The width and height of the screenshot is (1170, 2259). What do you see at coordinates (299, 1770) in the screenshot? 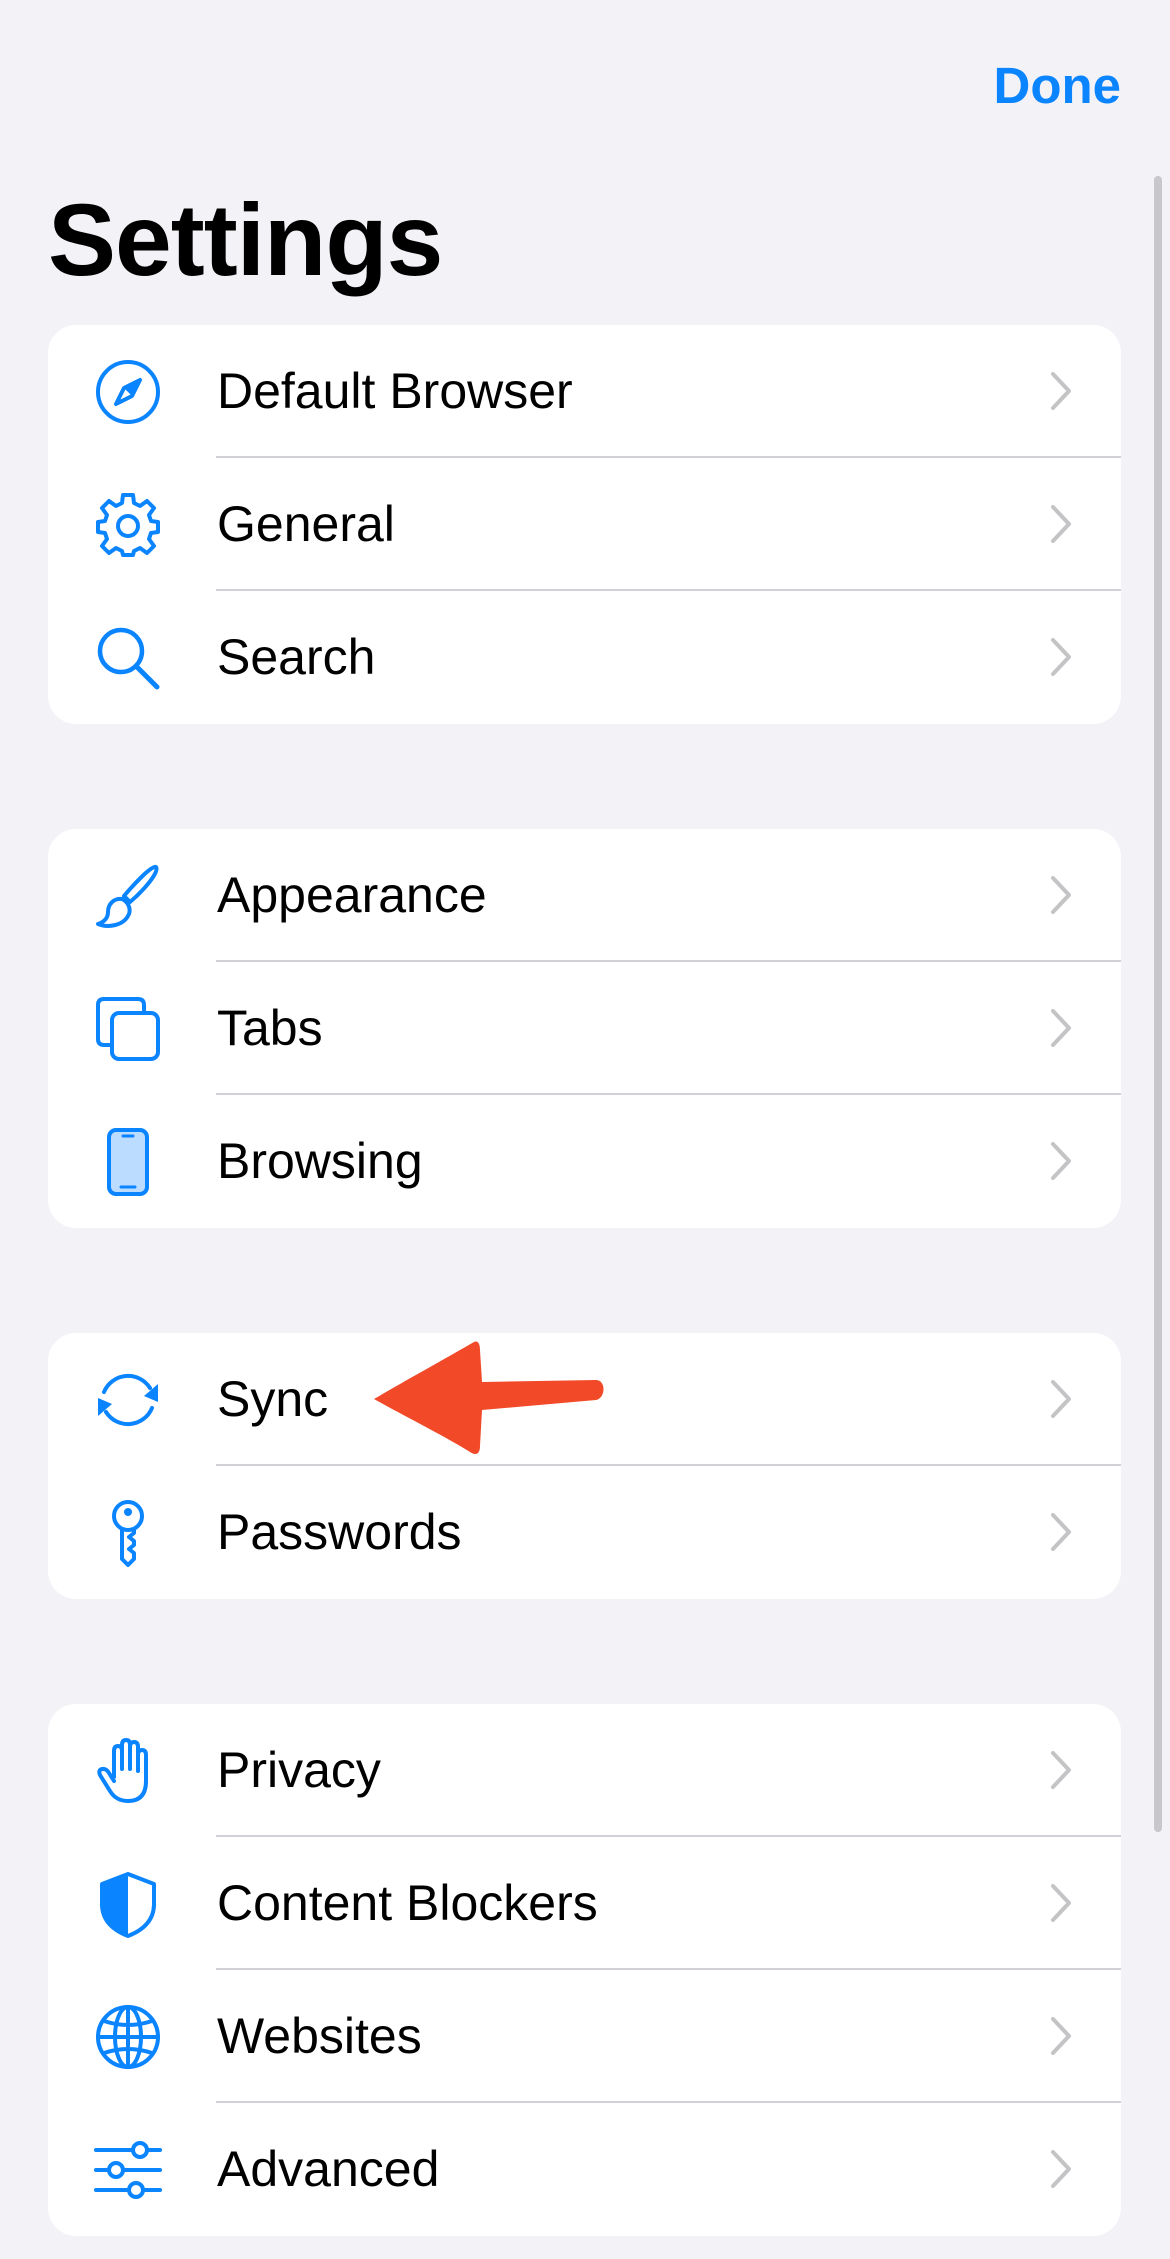
I see `settings-row-label: Privacy` at bounding box center [299, 1770].